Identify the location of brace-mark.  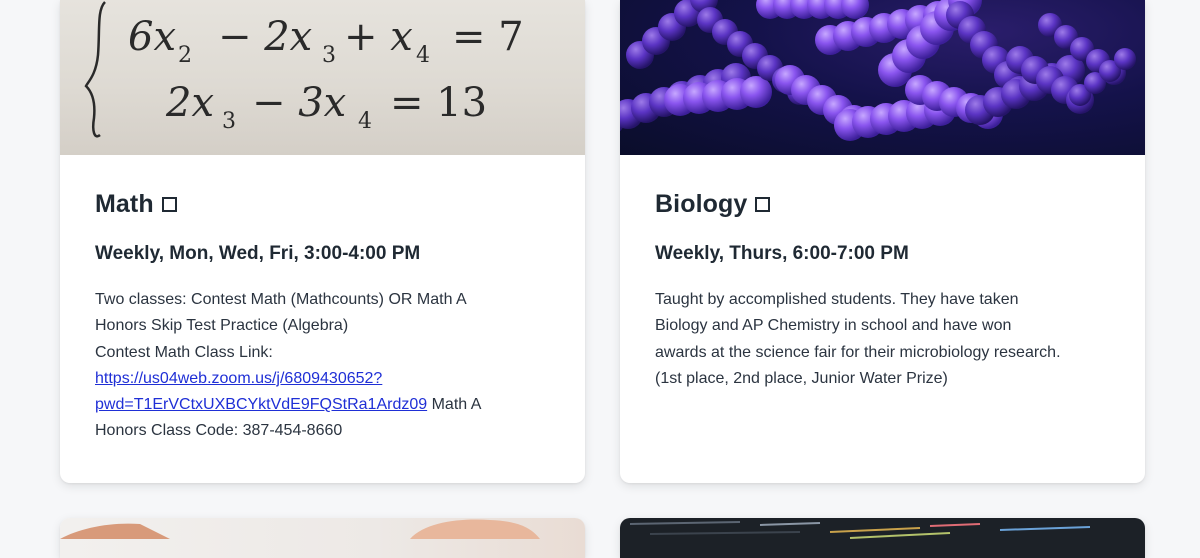
(95, 69).